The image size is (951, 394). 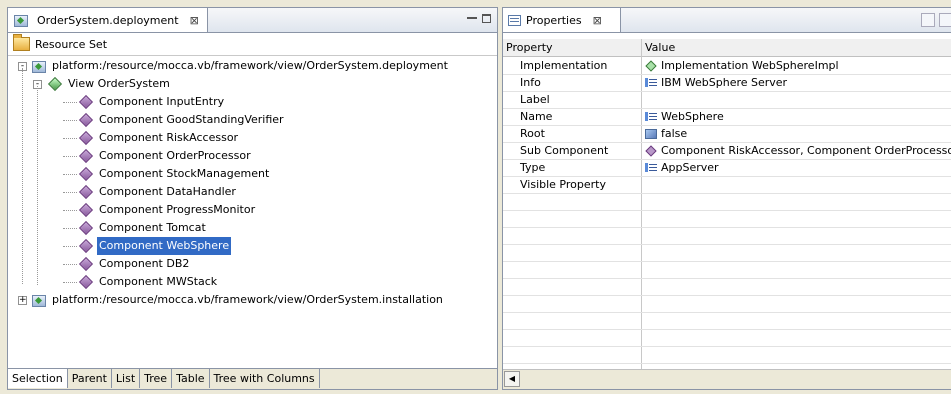 What do you see at coordinates (945, 20) in the screenshot?
I see `menu-icon` at bounding box center [945, 20].